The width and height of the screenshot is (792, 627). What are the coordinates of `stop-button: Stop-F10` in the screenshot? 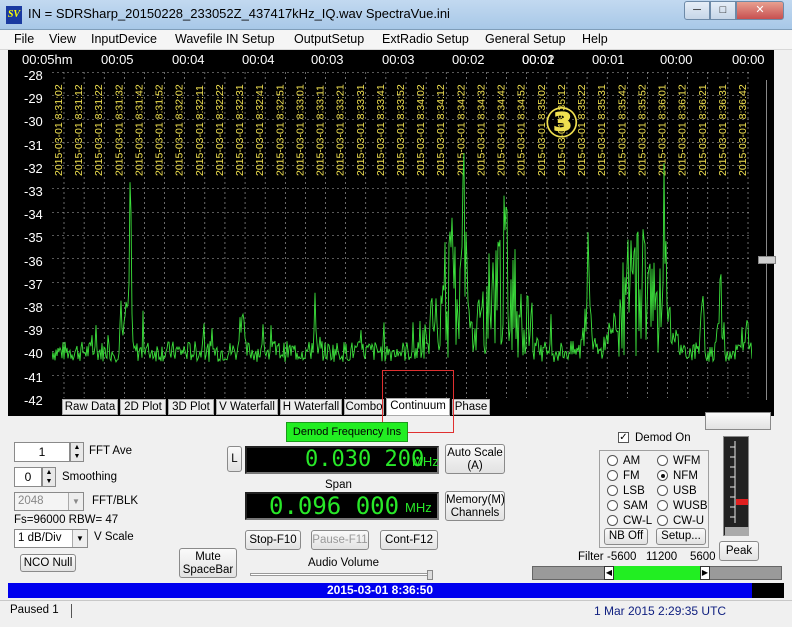 It's located at (273, 540).